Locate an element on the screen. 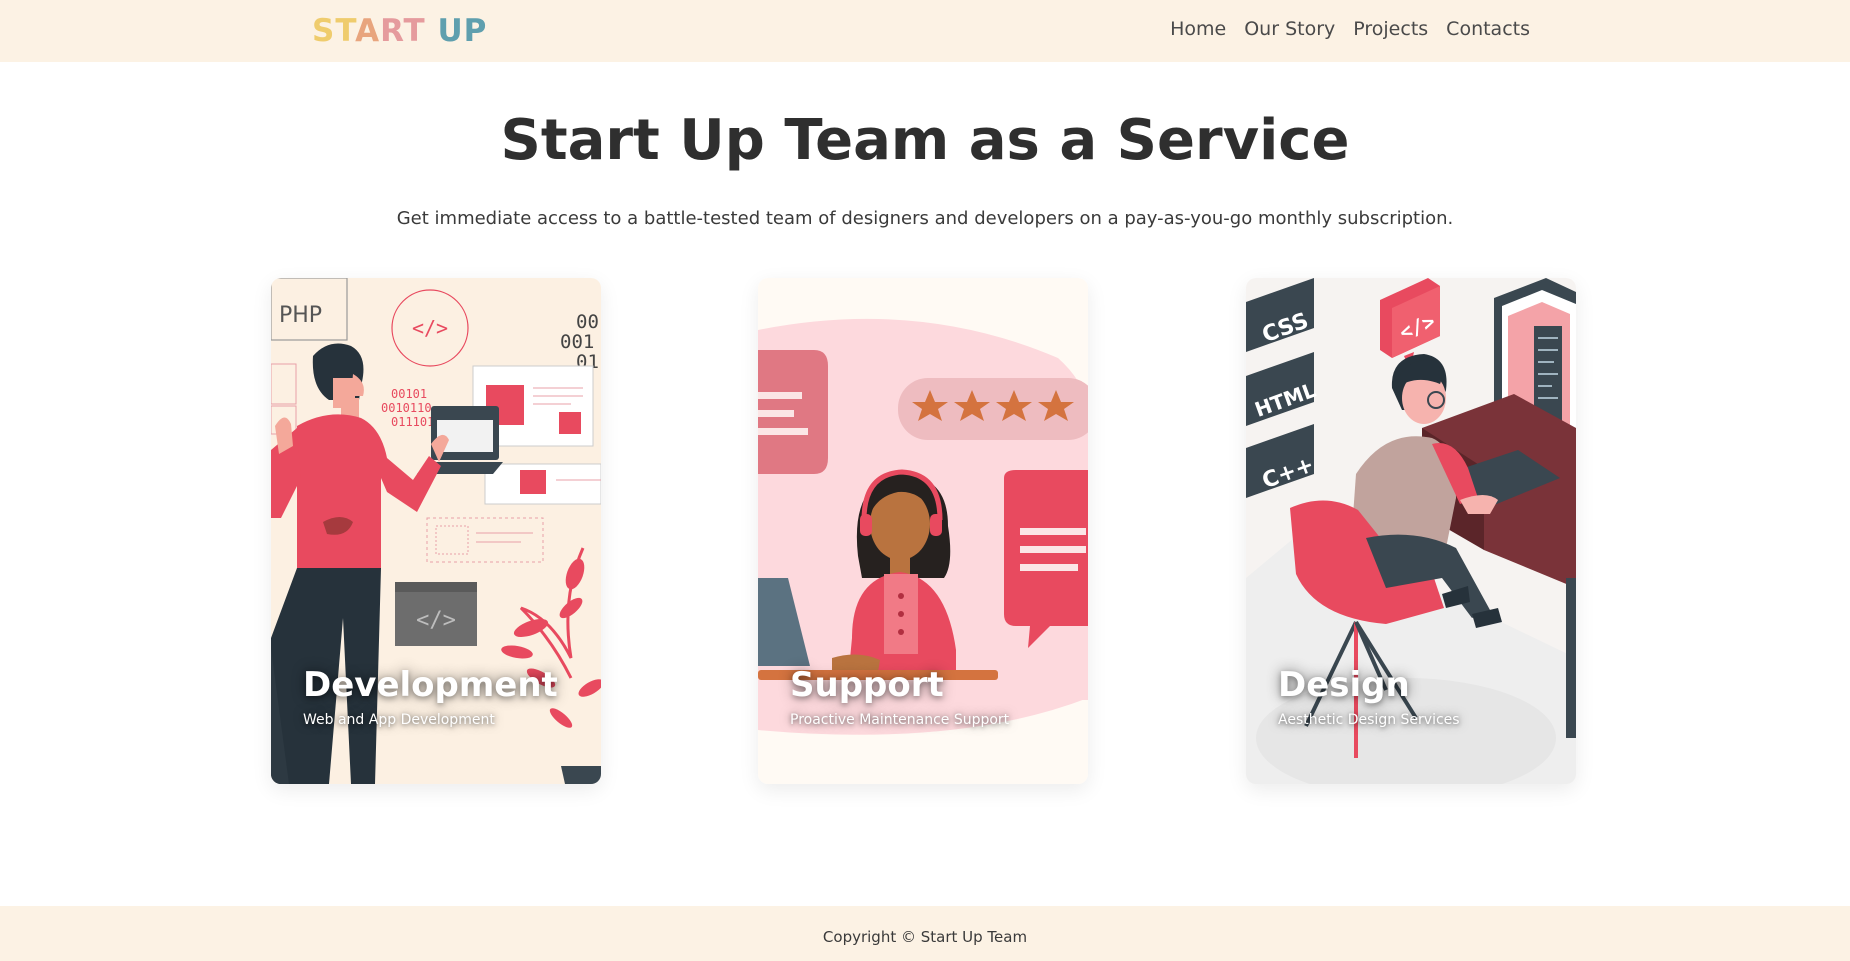 The width and height of the screenshot is (1850, 961). nav-home: Home is located at coordinates (1198, 29).